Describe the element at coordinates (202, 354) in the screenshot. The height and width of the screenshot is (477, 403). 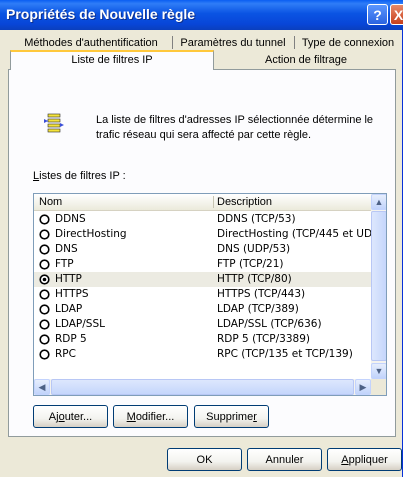
I see `list-item: RPC RPC (TCP/135 et TCP/139)` at that location.